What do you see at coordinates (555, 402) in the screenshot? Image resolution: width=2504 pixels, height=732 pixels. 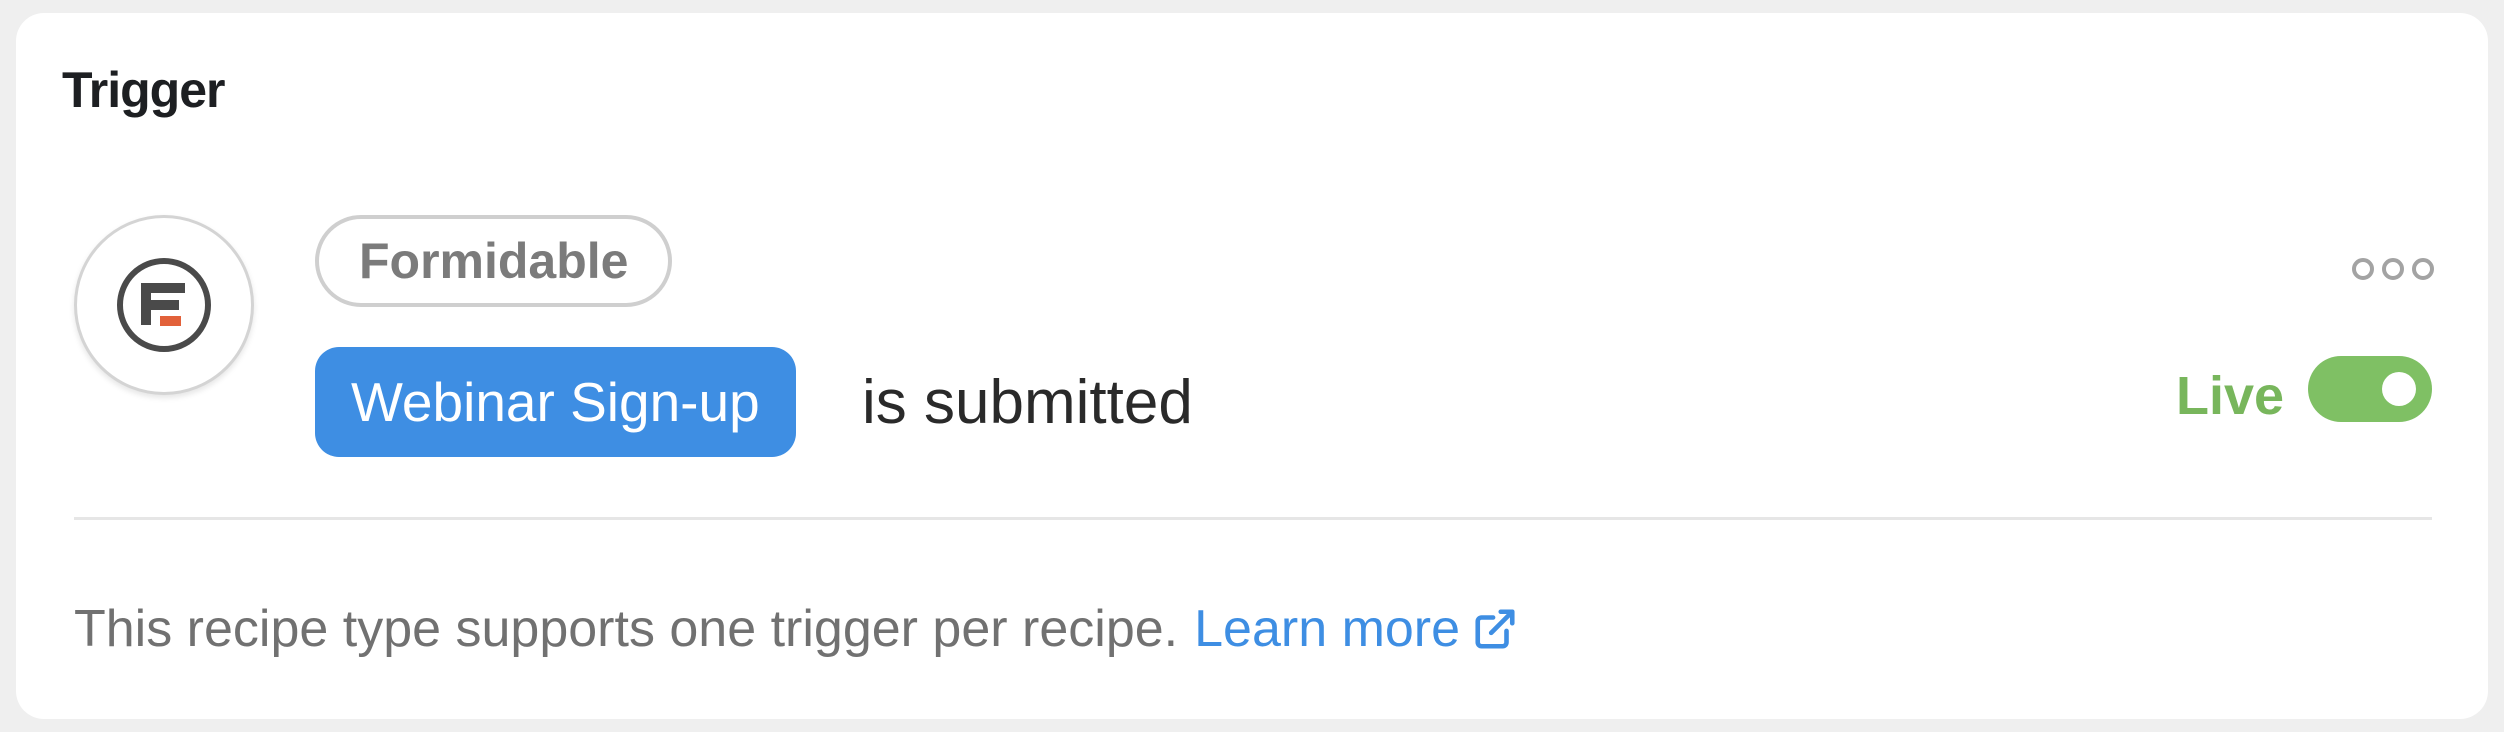 I see `form-token-button: Webinar Sign-up` at bounding box center [555, 402].